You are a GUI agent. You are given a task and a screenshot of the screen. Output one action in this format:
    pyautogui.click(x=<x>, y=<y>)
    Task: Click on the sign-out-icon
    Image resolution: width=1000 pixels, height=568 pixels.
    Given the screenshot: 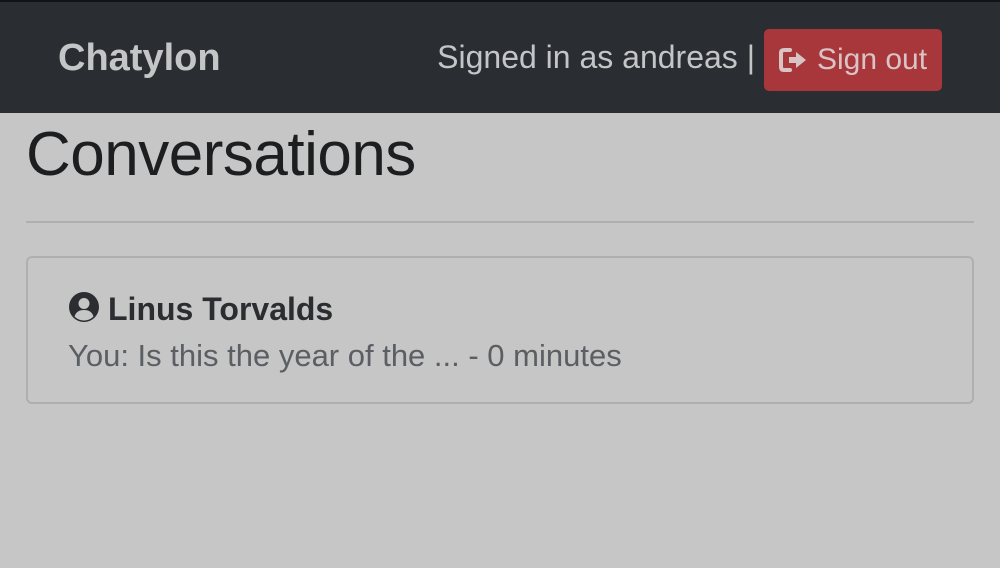 What is the action you would take?
    pyautogui.click(x=793, y=60)
    